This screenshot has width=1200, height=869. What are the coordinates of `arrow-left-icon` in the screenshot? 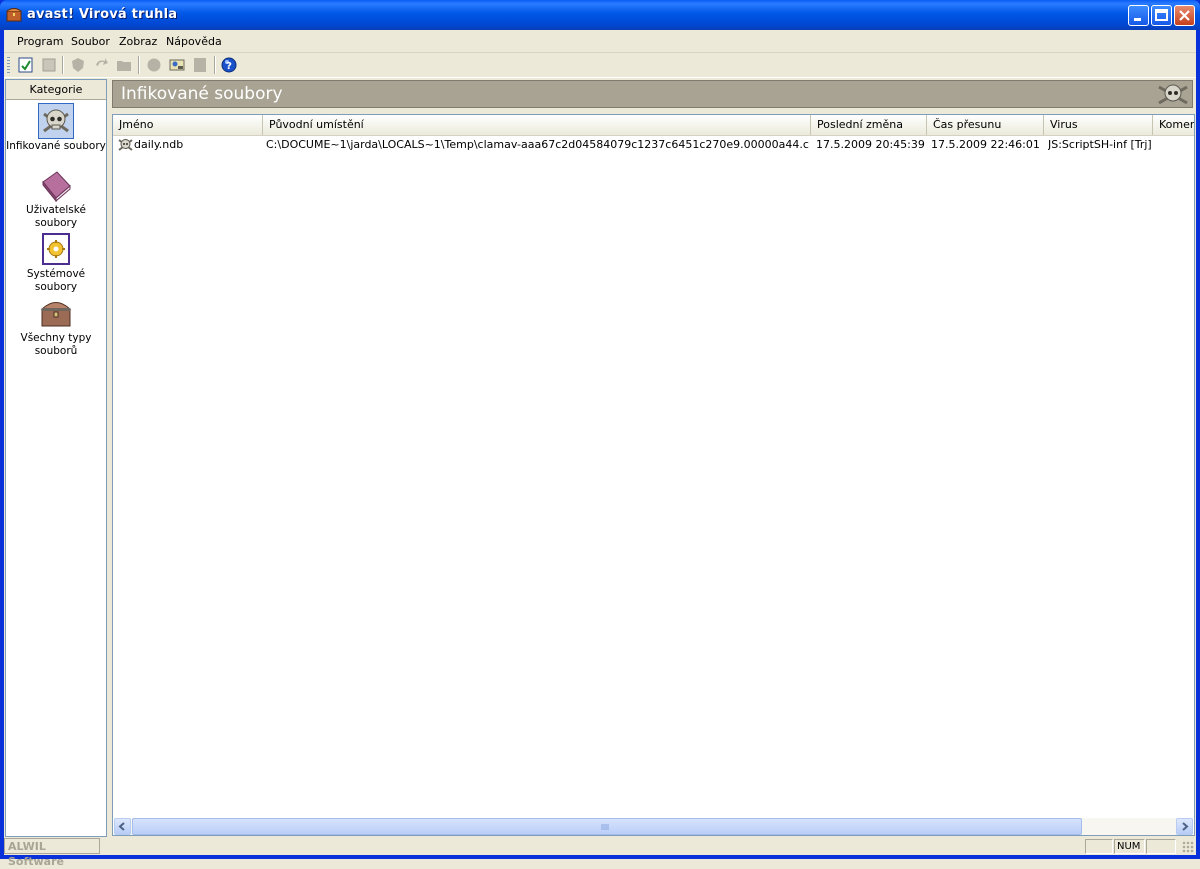 It's located at (121, 826).